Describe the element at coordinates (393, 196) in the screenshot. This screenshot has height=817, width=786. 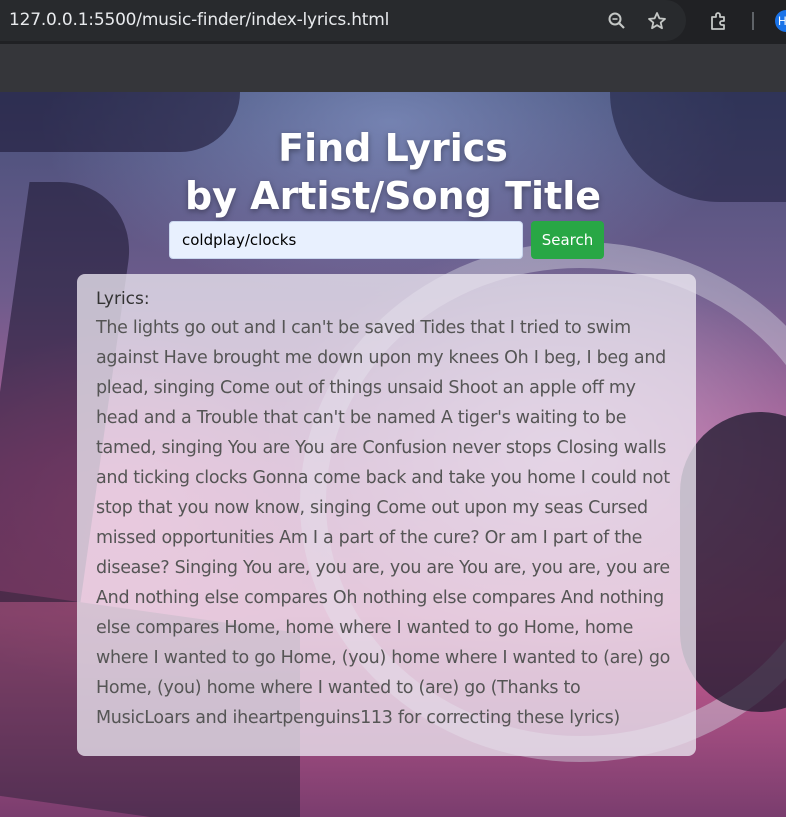
I see `page-title-line2: by Artist/Song Title` at that location.